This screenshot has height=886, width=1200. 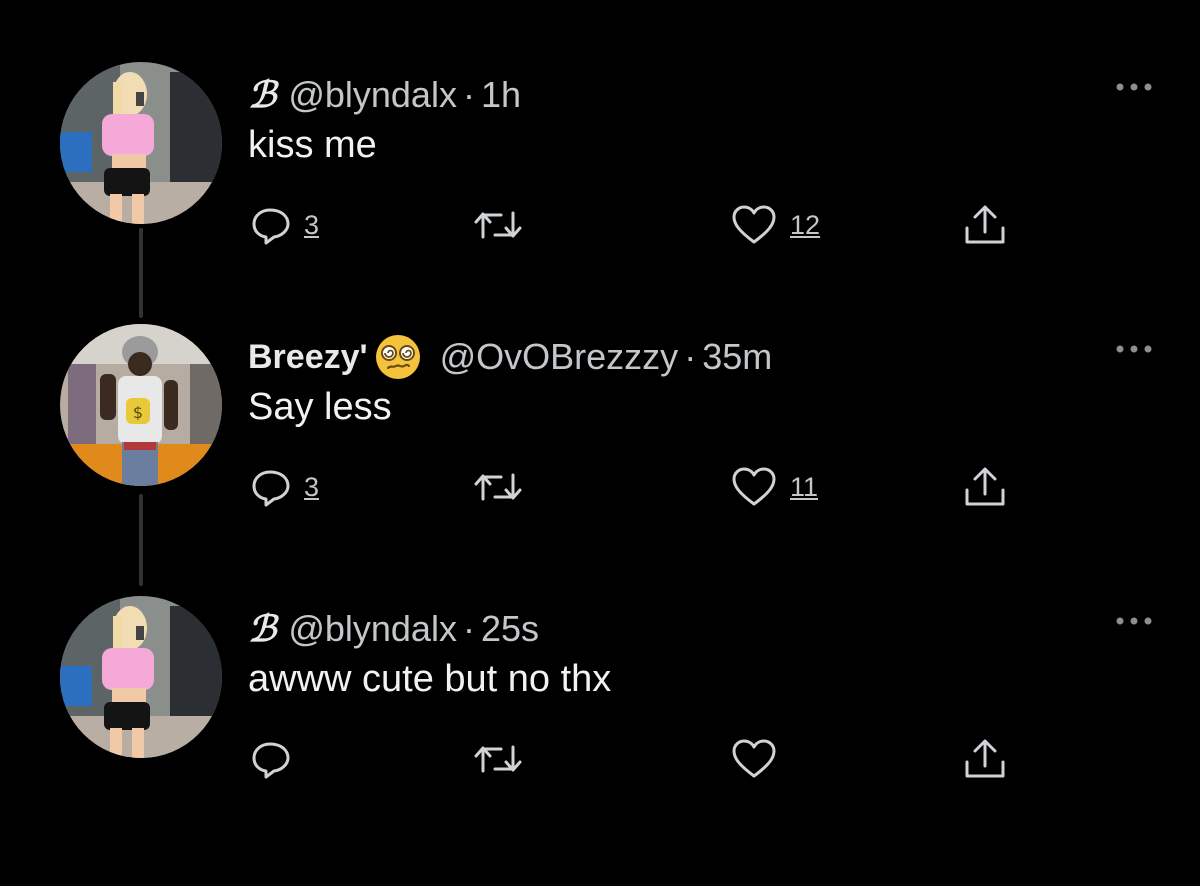 What do you see at coordinates (805, 224) in the screenshot?
I see `like-count: 12` at bounding box center [805, 224].